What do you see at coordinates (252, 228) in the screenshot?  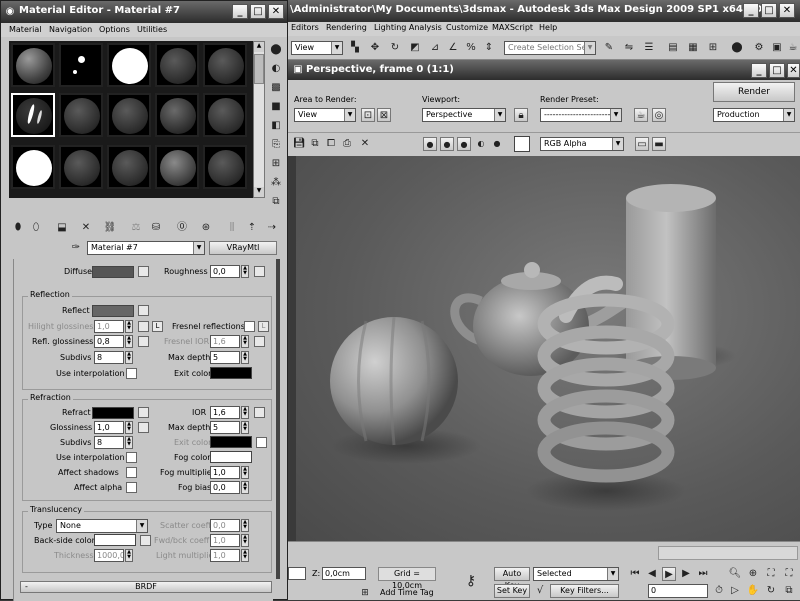 I see `go-to-parent-icon: ⇡` at bounding box center [252, 228].